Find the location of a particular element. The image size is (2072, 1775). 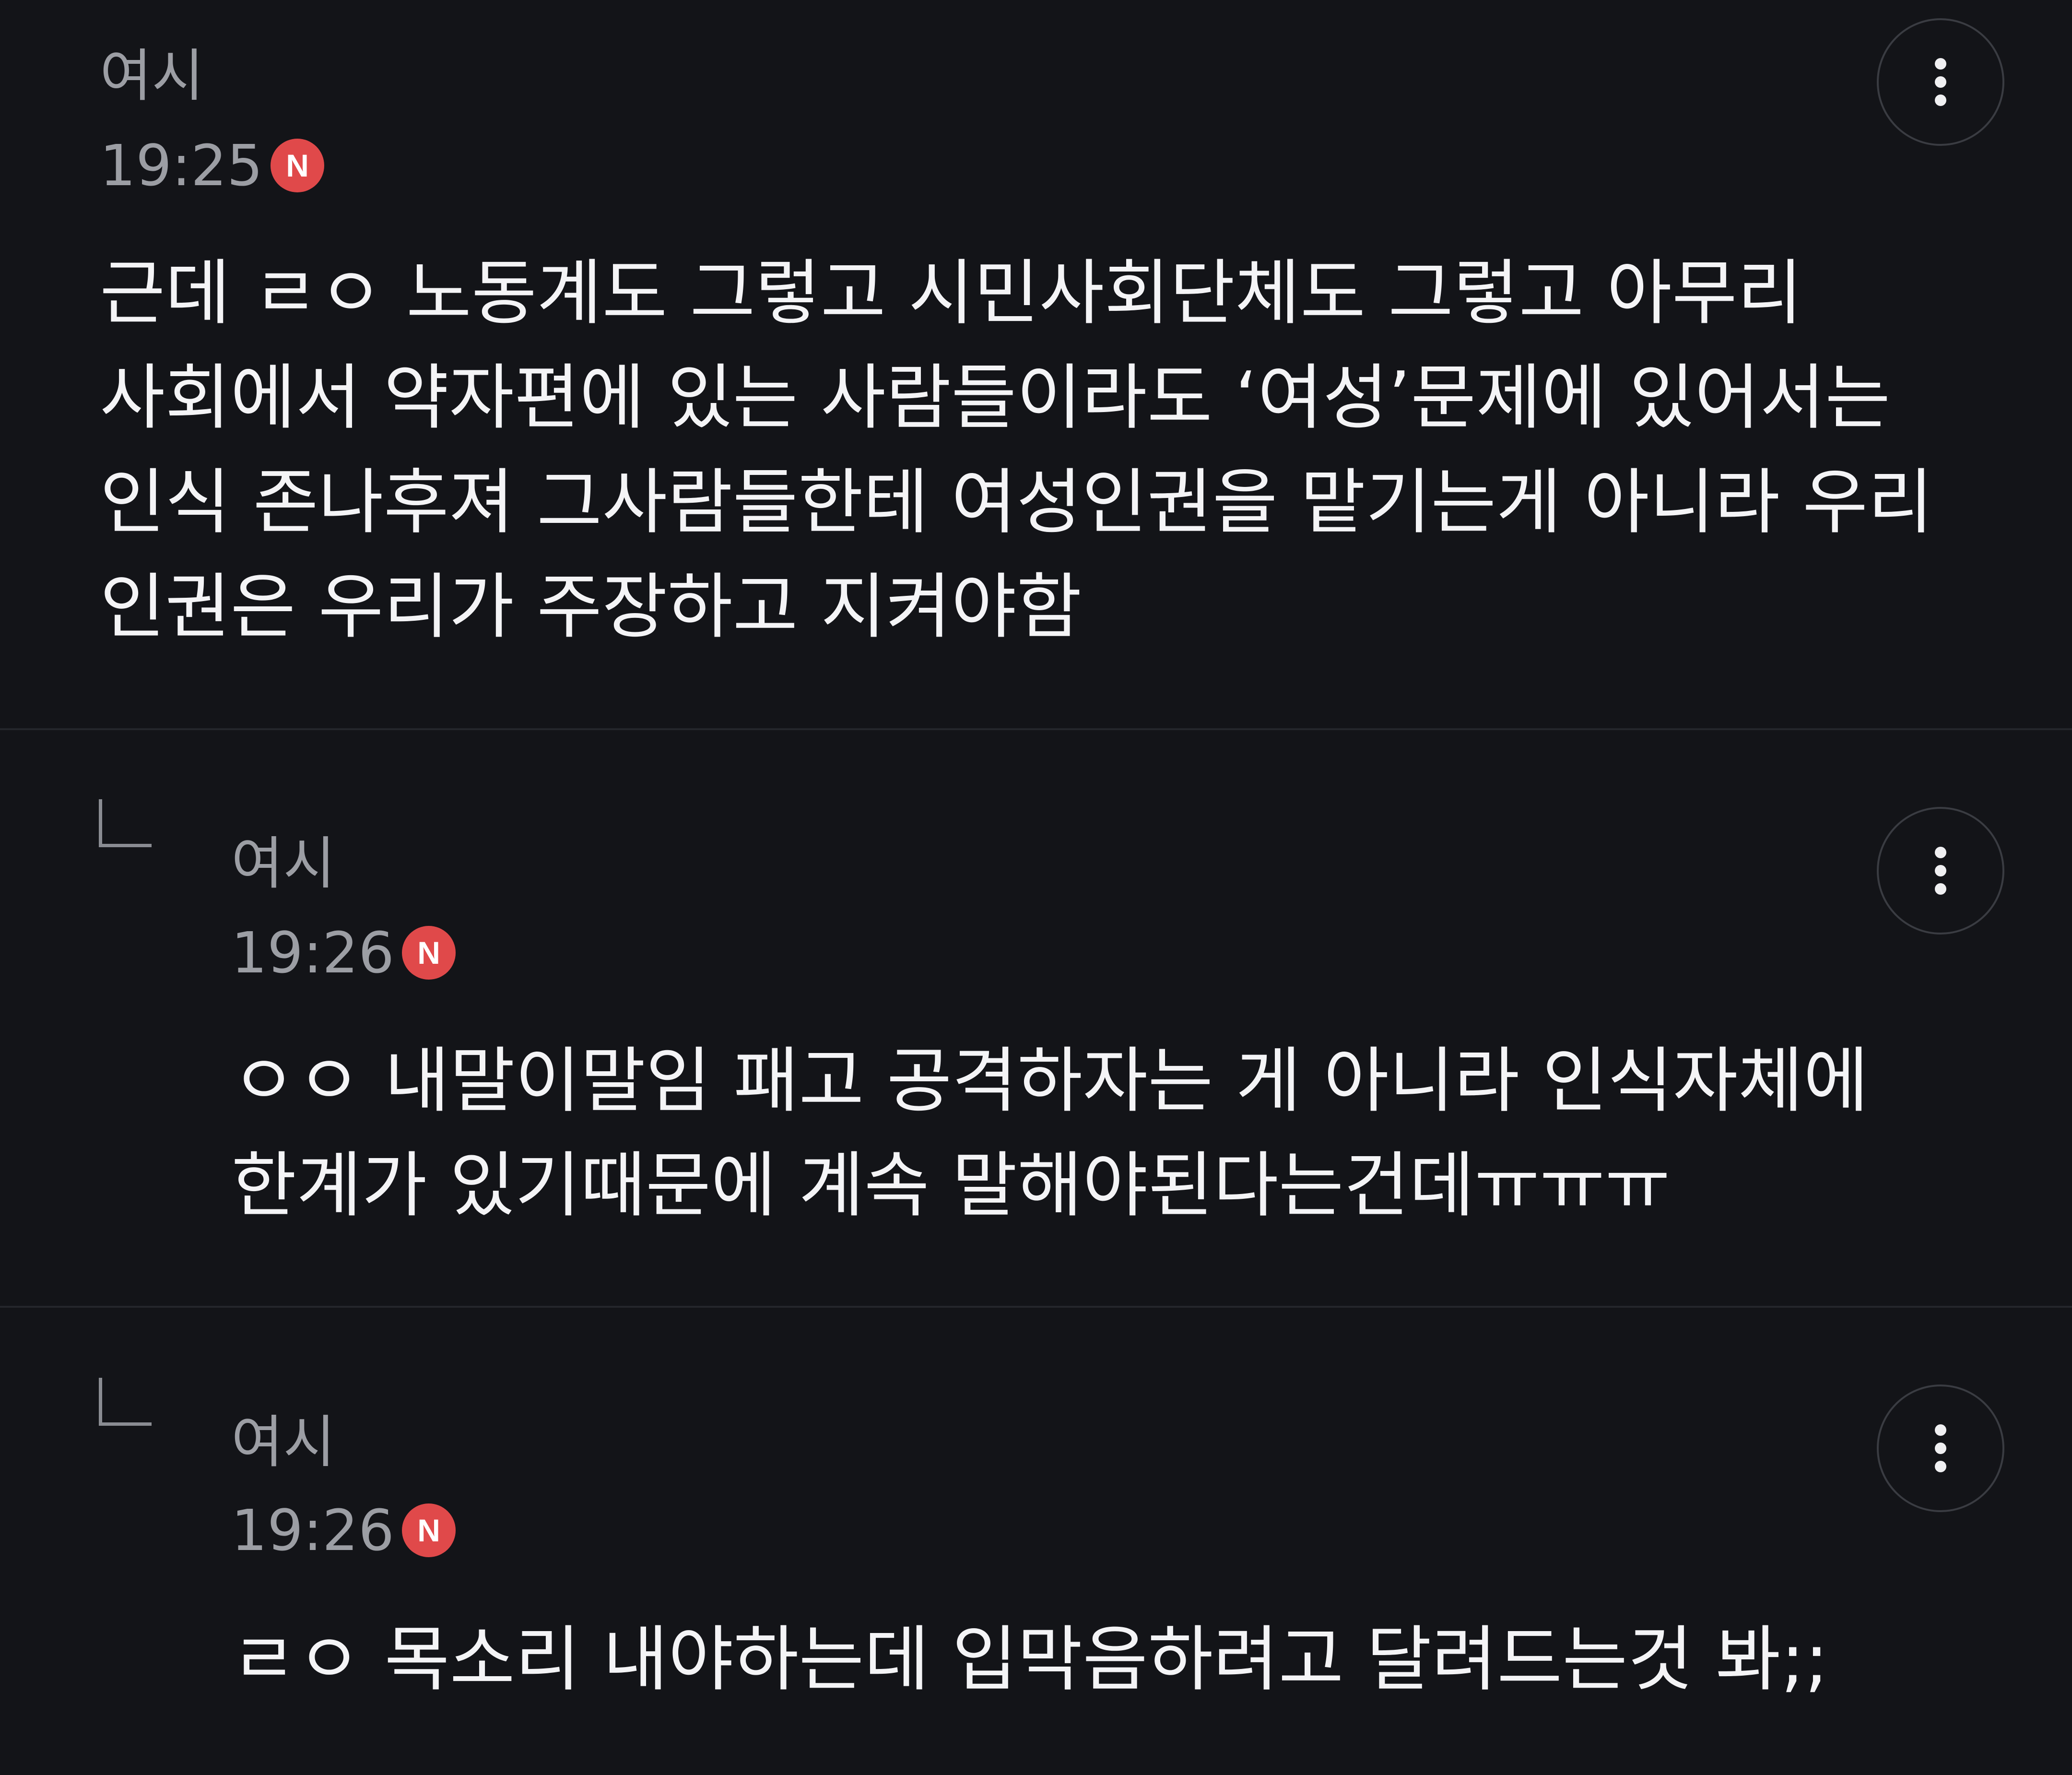

comment-time: 19:25 is located at coordinates (181, 165).